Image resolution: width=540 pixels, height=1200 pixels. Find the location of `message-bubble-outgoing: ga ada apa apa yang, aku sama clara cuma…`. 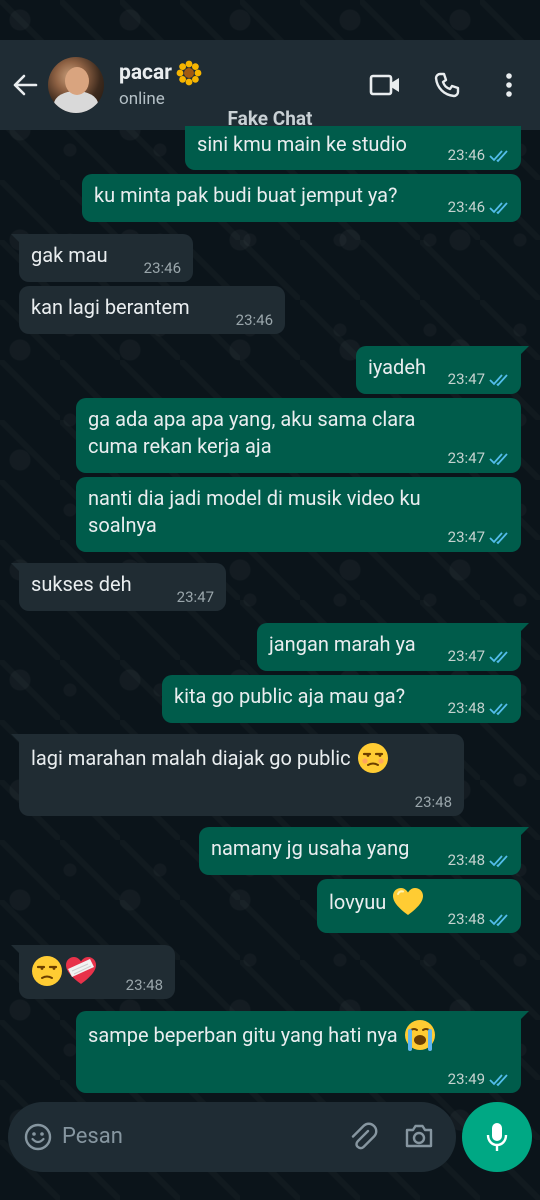

message-bubble-outgoing: ga ada apa apa yang, aku sama clara cuma… is located at coordinates (298, 435).